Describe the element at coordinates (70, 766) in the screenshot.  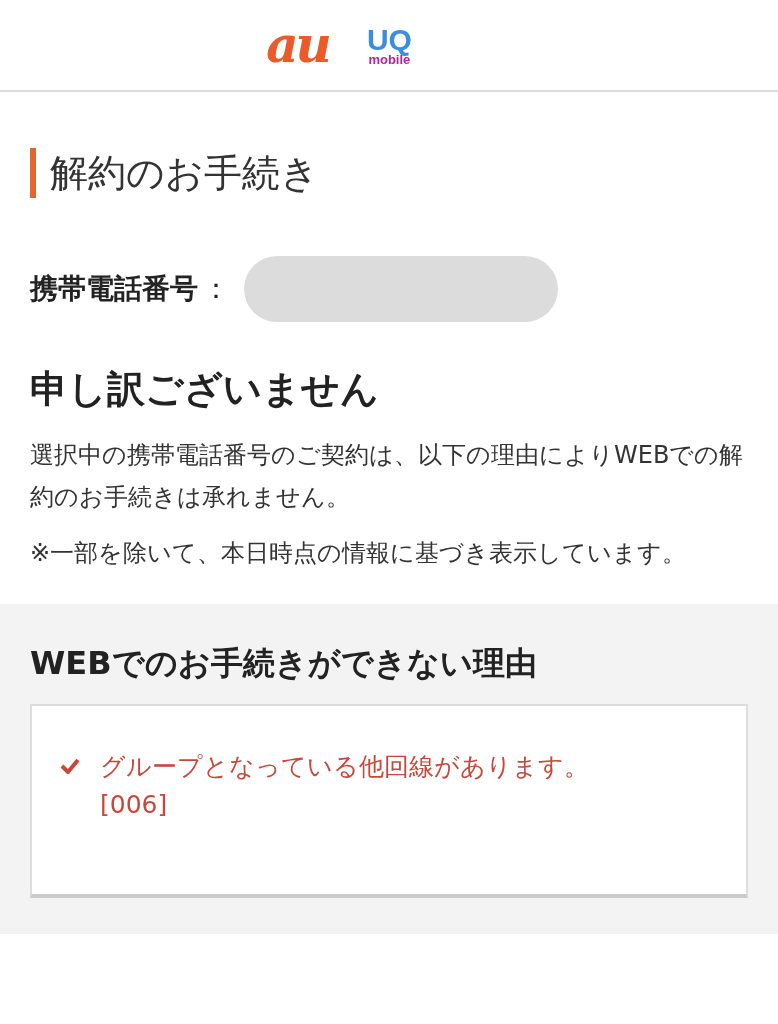
I see `check-icon` at that location.